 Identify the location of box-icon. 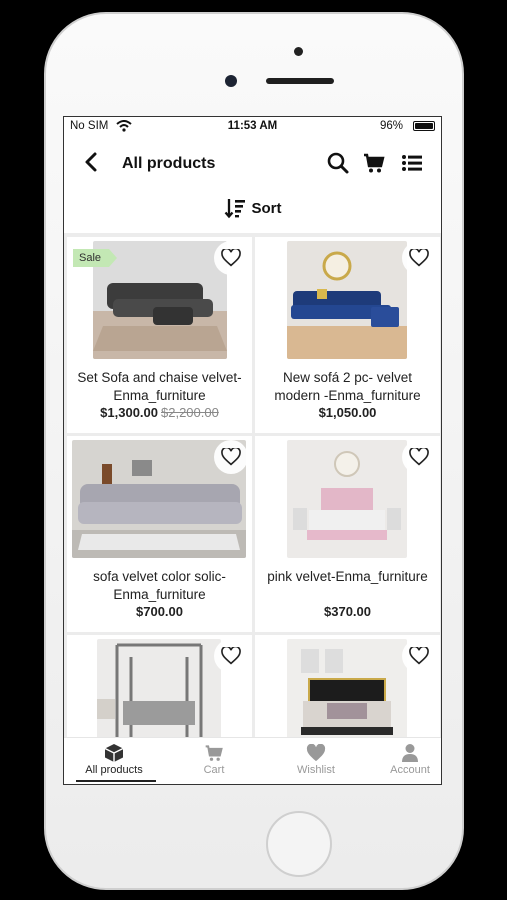
(114, 753).